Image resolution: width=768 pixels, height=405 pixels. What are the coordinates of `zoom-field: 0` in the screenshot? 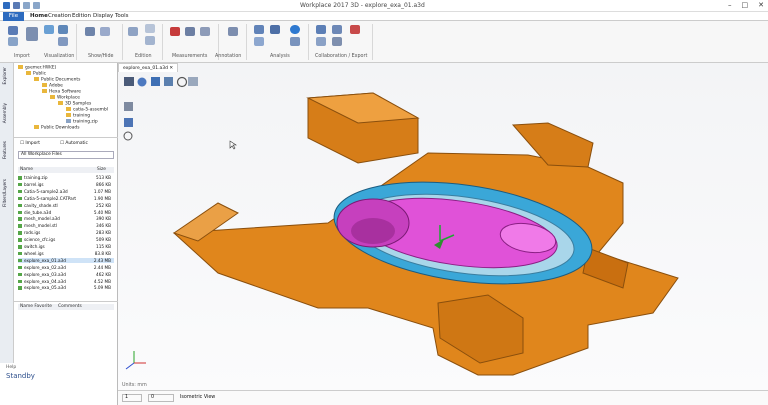 It's located at (161, 398).